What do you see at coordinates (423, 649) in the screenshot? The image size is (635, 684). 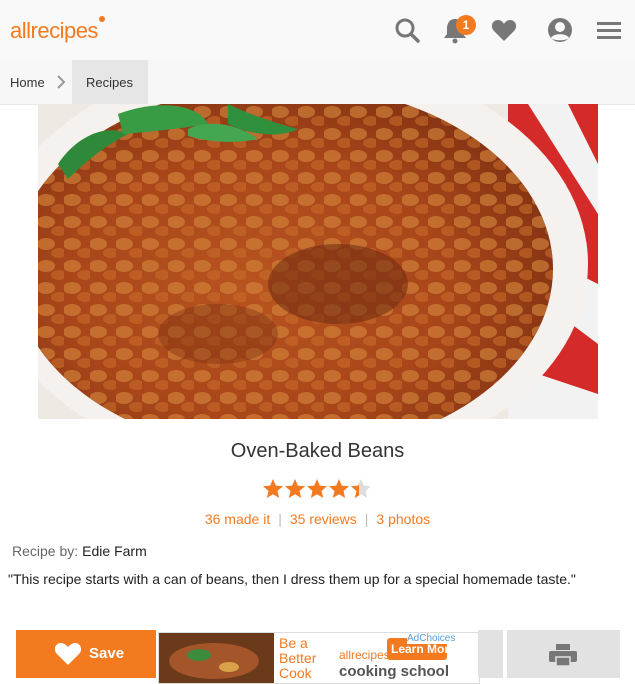 I see `ad-cta-button: Learn More` at bounding box center [423, 649].